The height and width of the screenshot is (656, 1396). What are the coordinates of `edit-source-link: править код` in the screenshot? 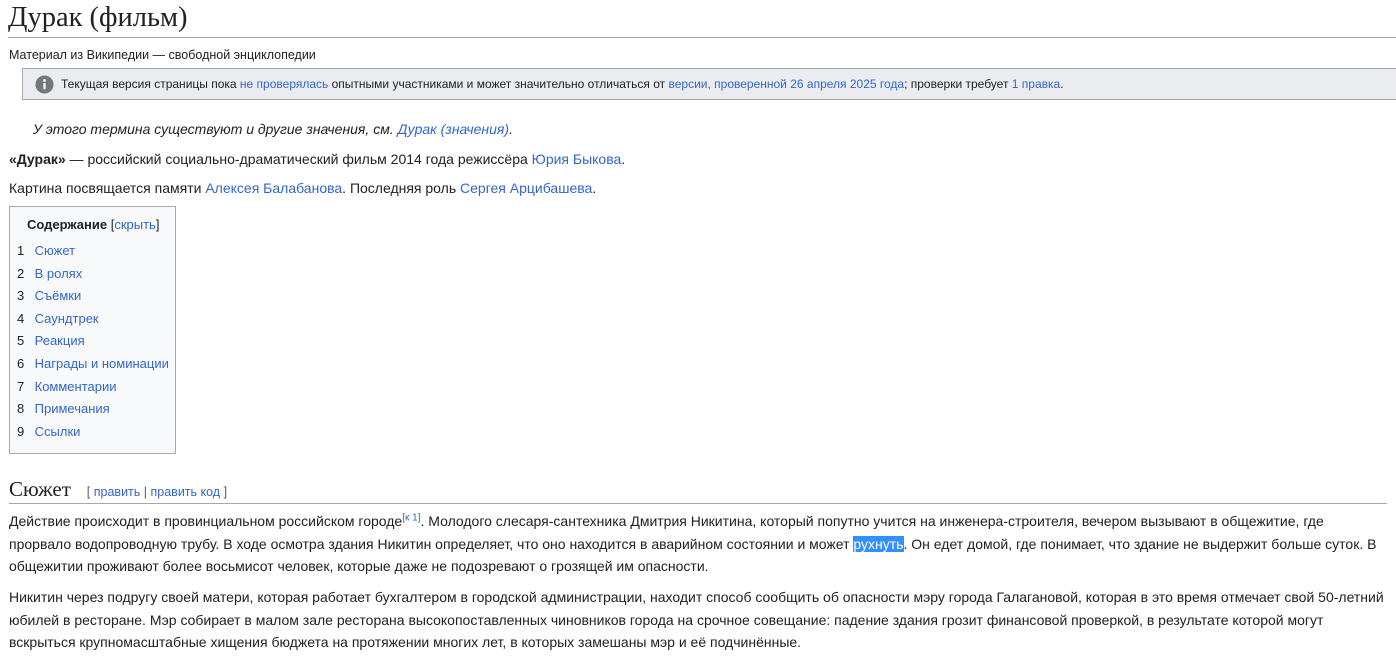 It's located at (186, 492).